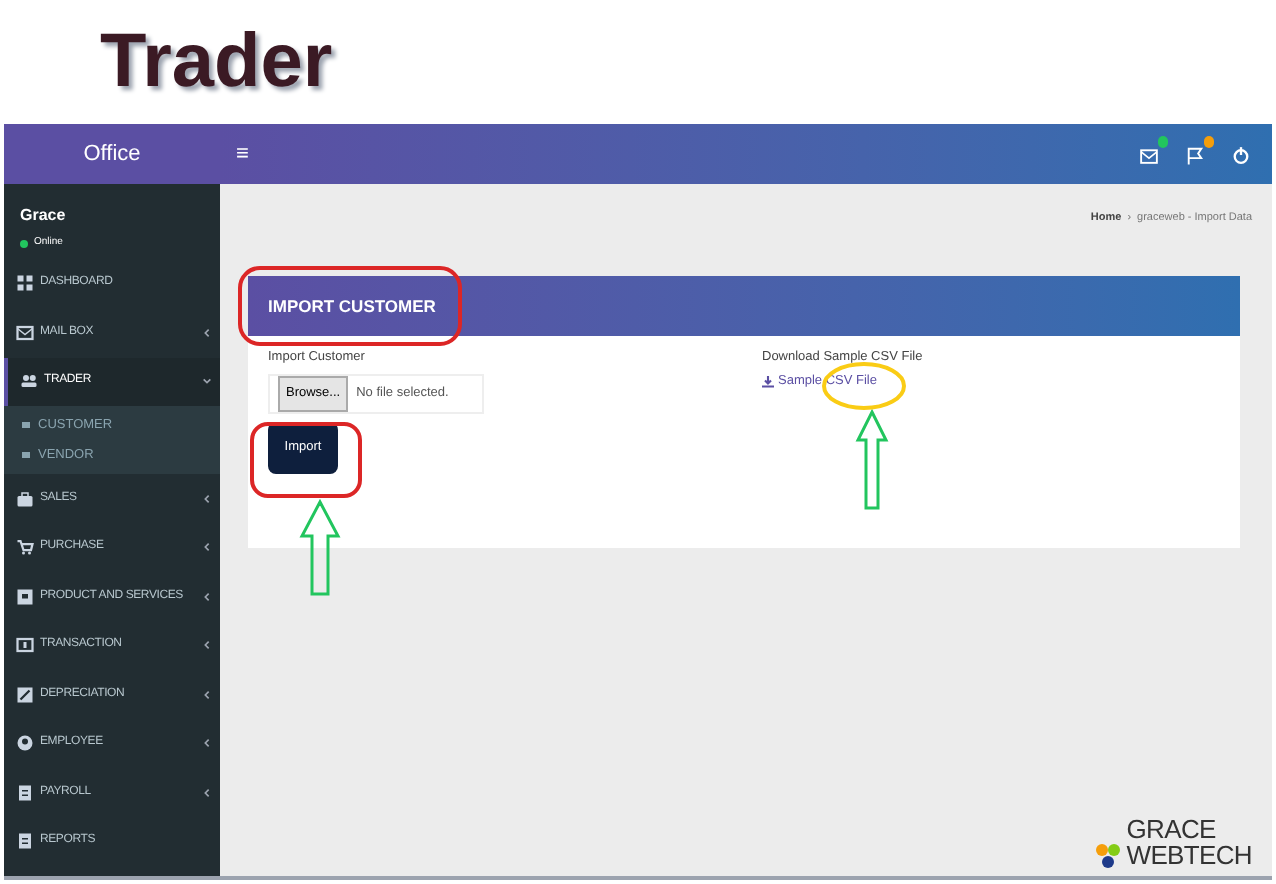 This screenshot has width=1276, height=884. I want to click on logo-text: GRACE, so click(1172, 829).